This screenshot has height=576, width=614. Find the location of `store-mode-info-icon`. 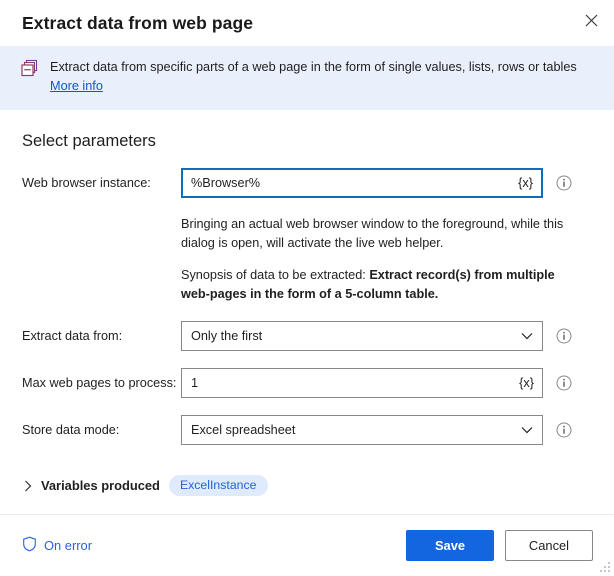

store-mode-info-icon is located at coordinates (564, 430).